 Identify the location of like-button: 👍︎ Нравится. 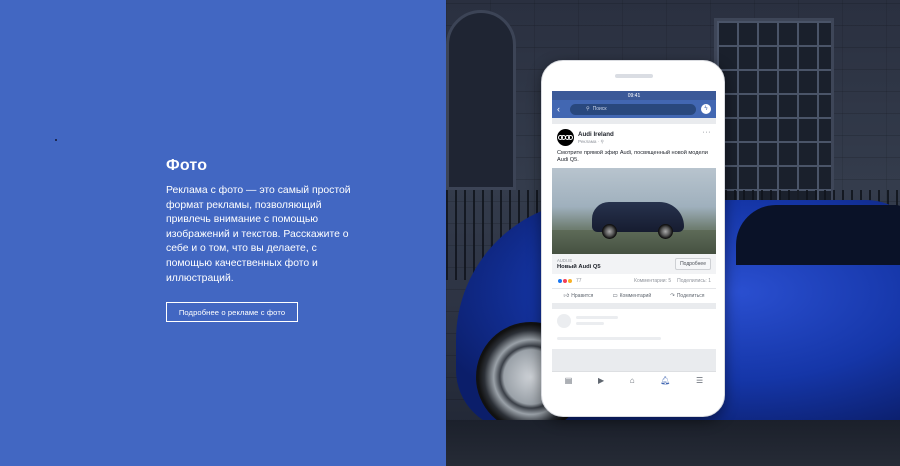
(579, 296).